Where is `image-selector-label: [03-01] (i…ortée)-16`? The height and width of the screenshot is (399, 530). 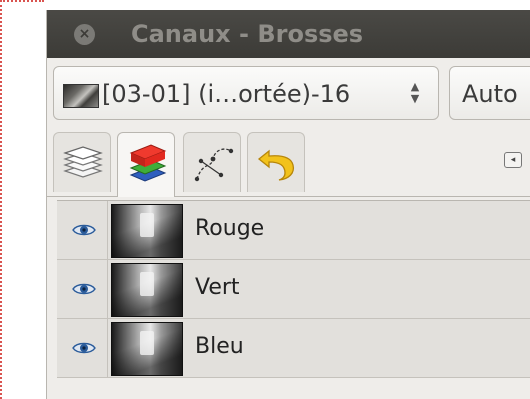
image-selector-label: [03-01] (i…ortée)-16 is located at coordinates (226, 94).